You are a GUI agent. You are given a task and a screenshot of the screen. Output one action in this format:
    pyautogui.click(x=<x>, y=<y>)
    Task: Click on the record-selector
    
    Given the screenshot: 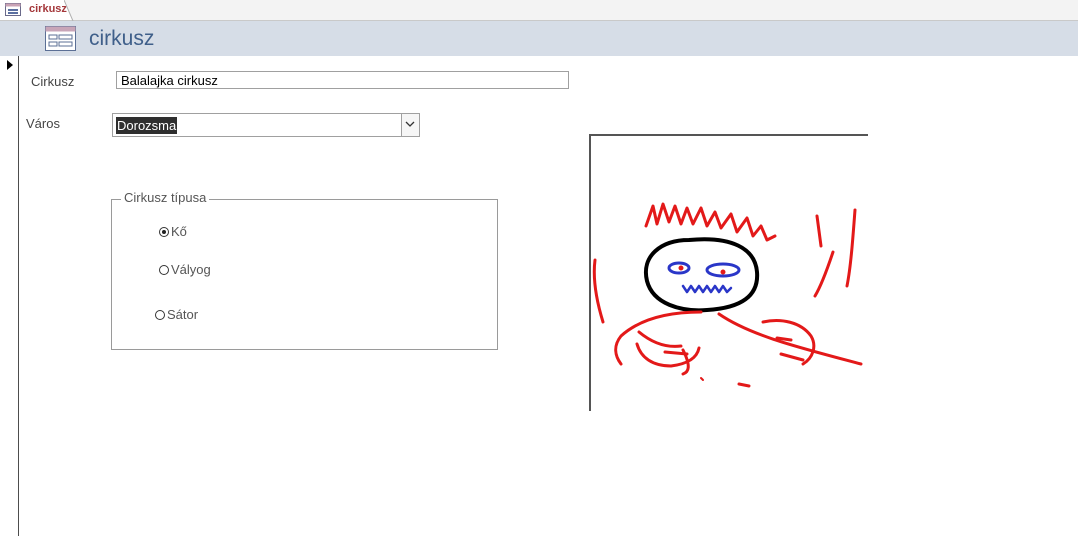 What is the action you would take?
    pyautogui.click(x=9, y=296)
    